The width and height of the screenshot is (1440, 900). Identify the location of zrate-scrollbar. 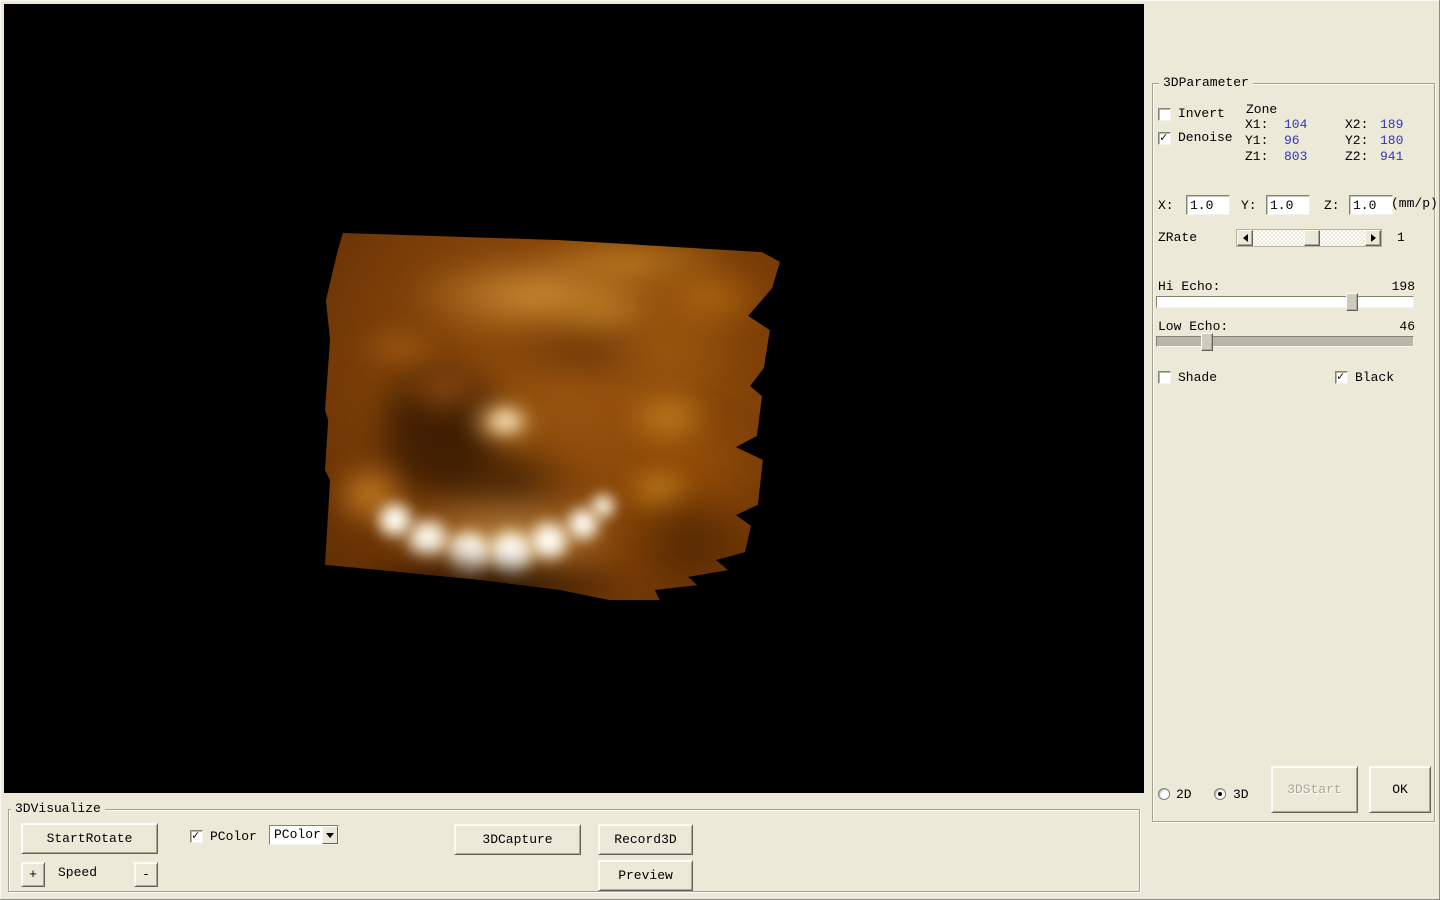
(1309, 238).